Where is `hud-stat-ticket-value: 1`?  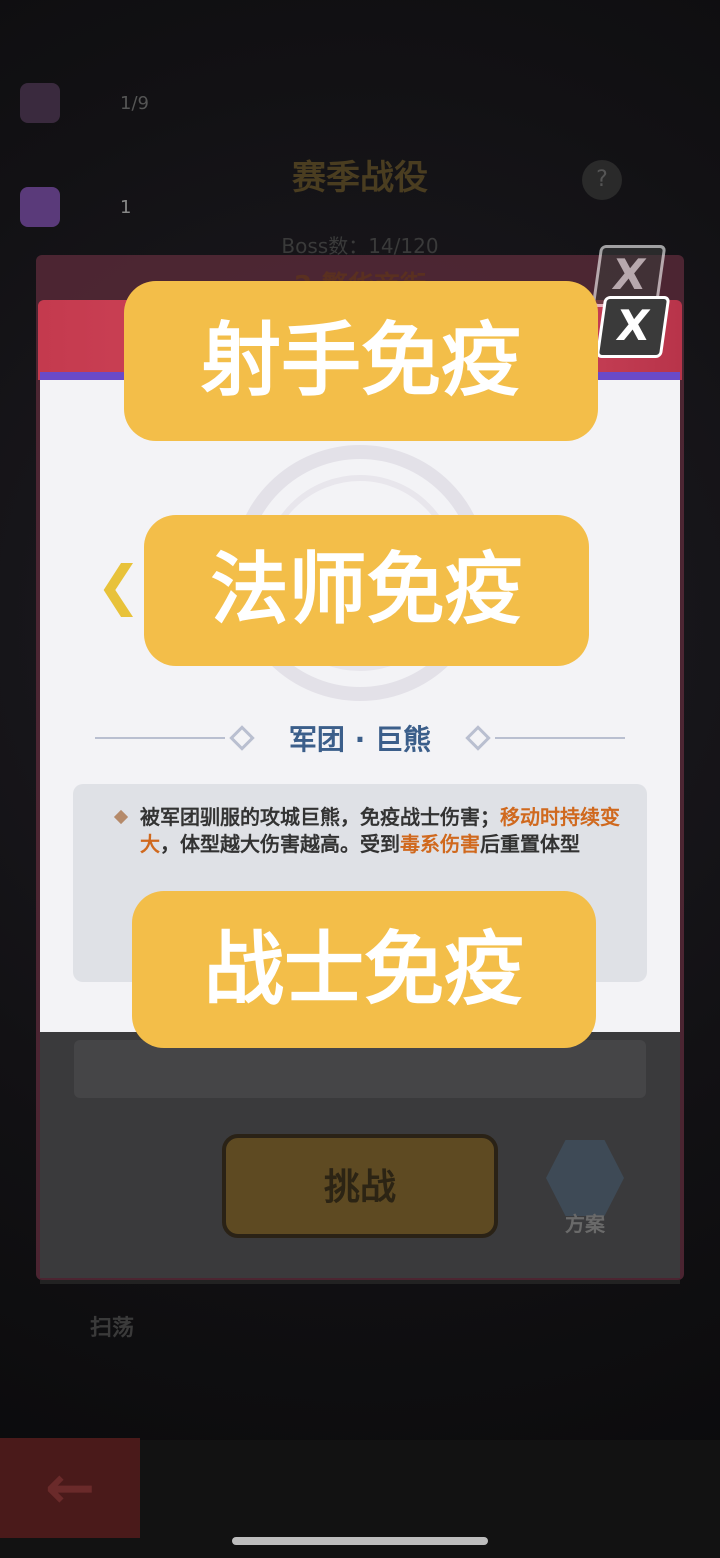 hud-stat-ticket-value: 1 is located at coordinates (126, 207).